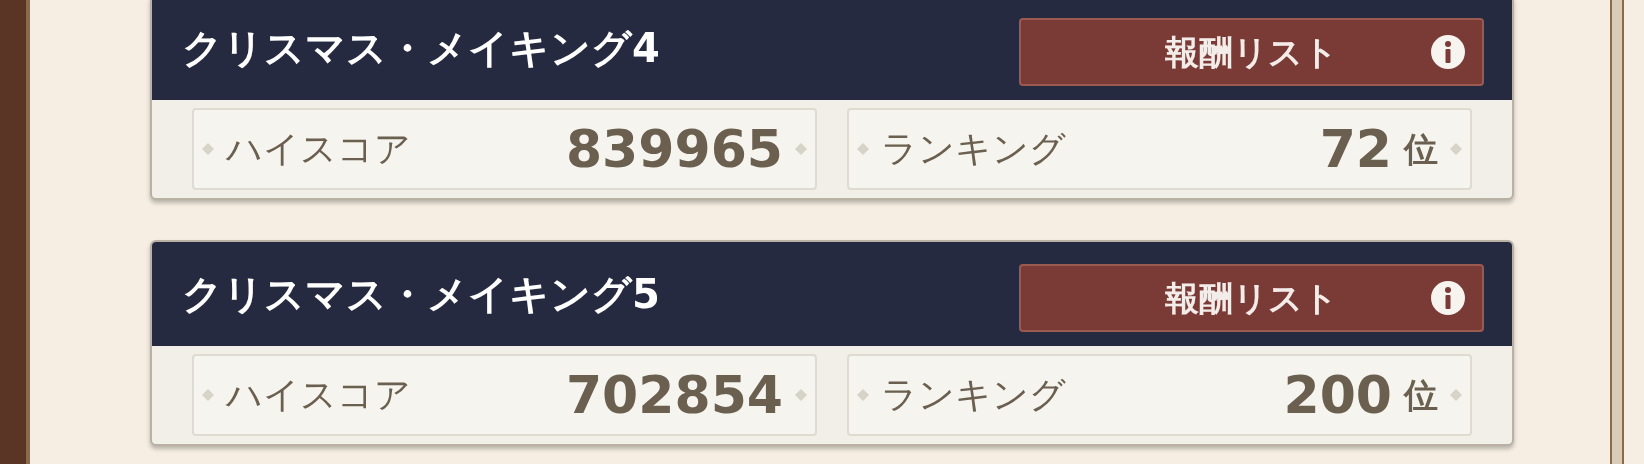  Describe the element at coordinates (421, 294) in the screenshot. I see `event-title: クリスマス・メイキング5` at that location.